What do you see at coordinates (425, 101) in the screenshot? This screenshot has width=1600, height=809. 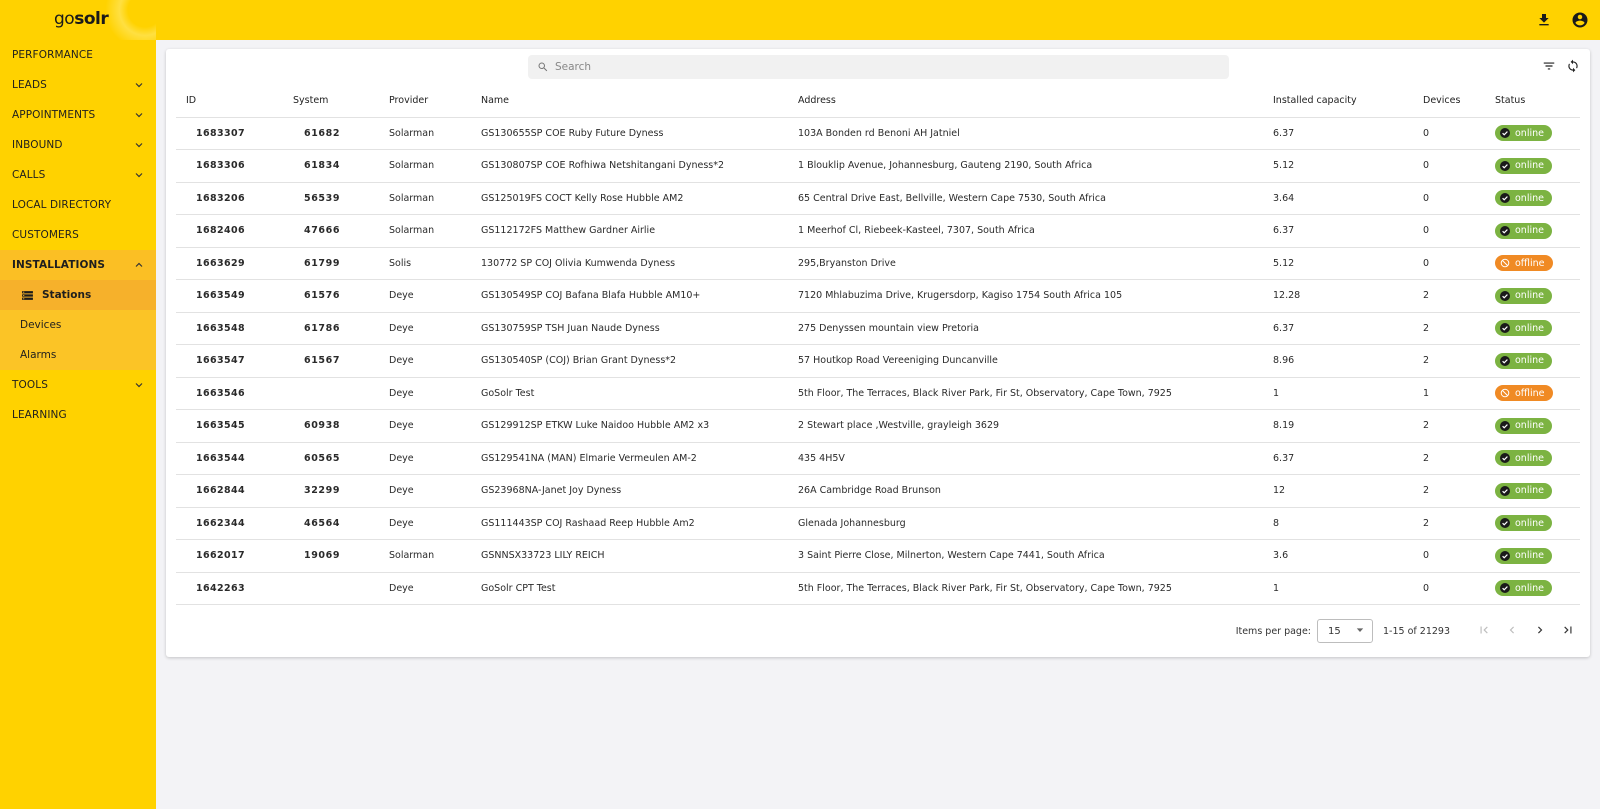 I see `column-header-provider: Provider` at bounding box center [425, 101].